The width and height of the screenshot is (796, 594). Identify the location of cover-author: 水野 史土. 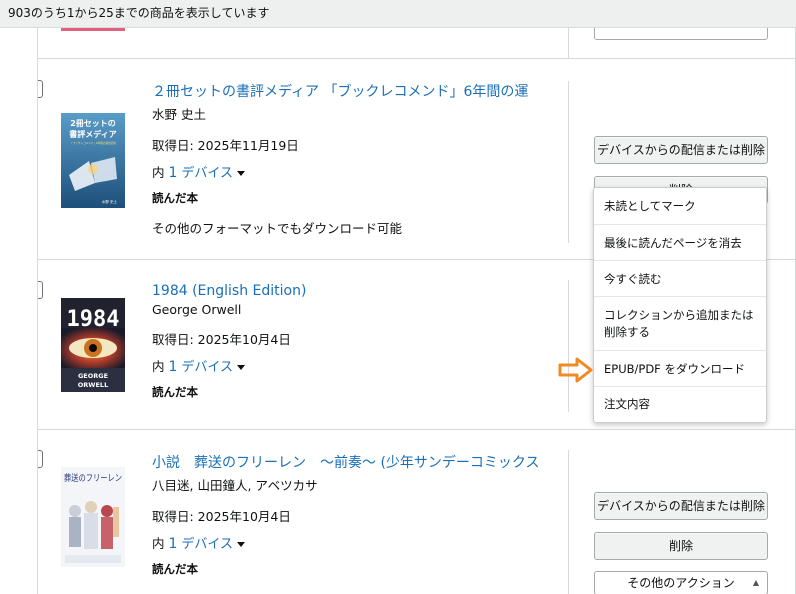
(110, 201).